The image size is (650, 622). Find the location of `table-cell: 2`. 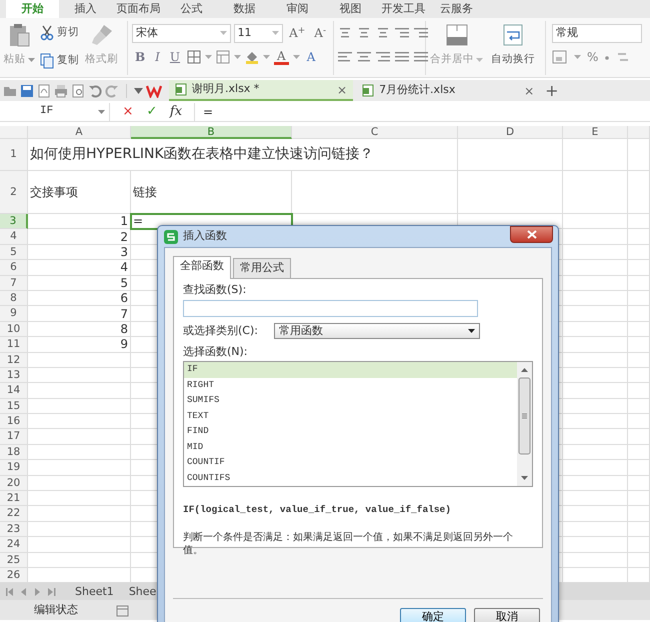

table-cell: 2 is located at coordinates (79, 237).